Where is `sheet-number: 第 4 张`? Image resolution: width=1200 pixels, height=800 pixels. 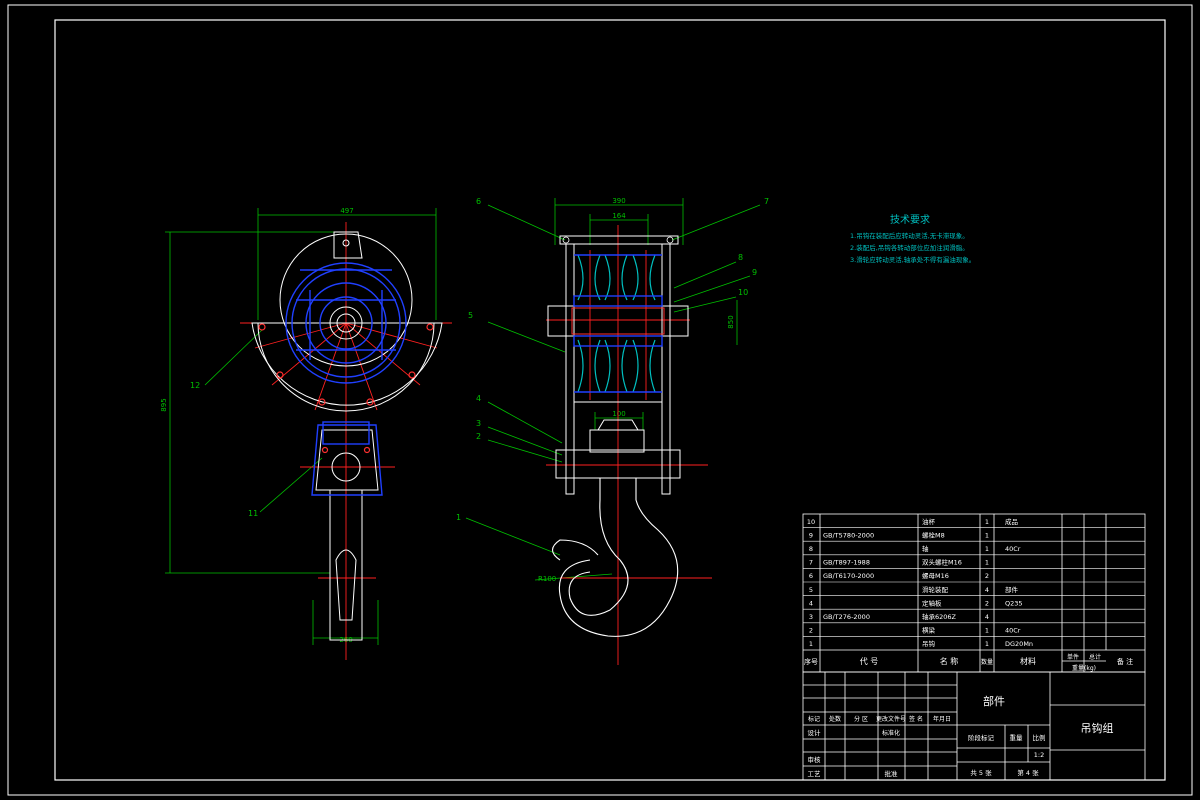
sheet-number: 第 4 张 is located at coordinates (1028, 772).